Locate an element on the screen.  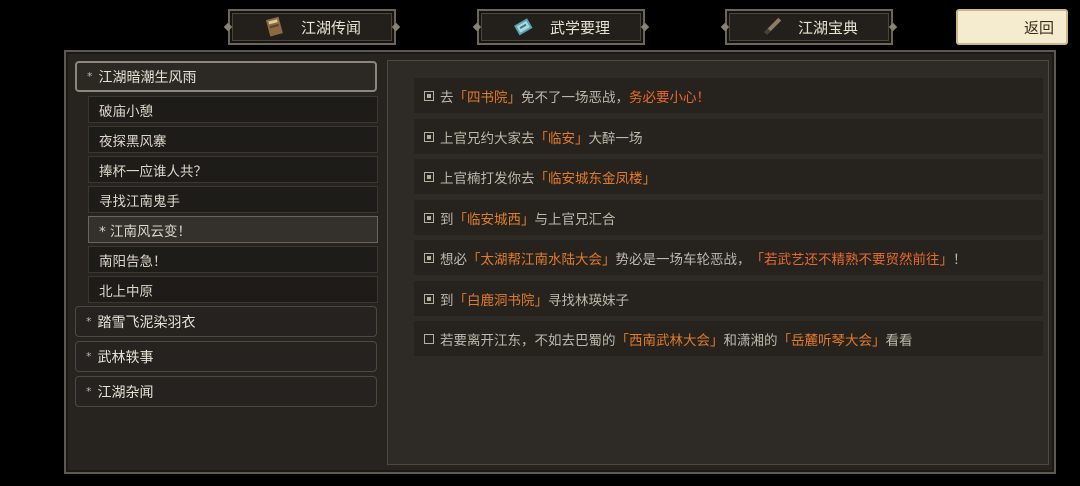
objective-text: 免不了一场恶战， is located at coordinates (575, 97).